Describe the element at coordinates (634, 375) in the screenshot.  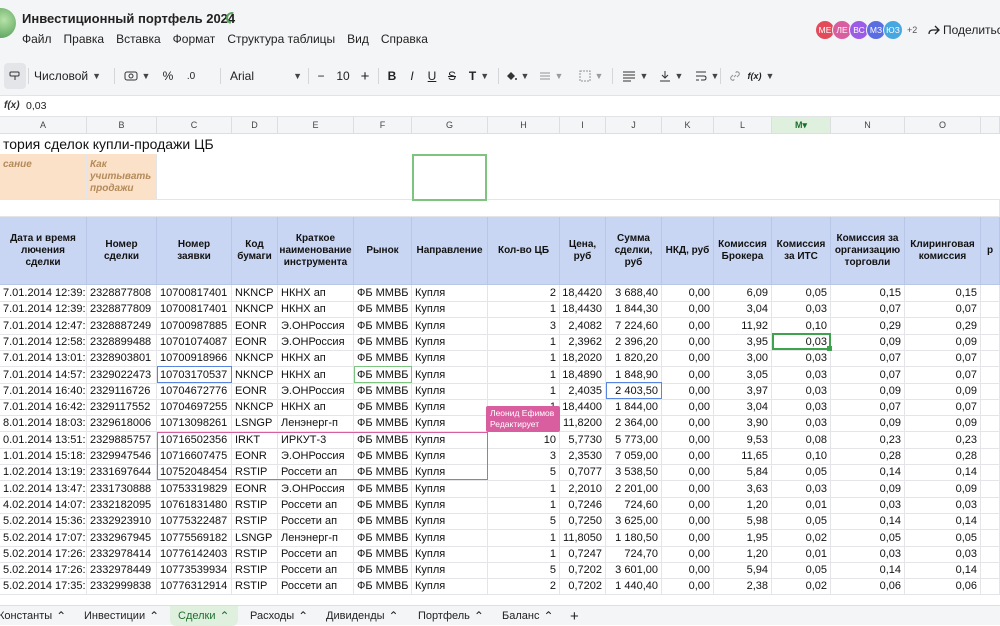
I see `table-cell: 1 848,90` at that location.